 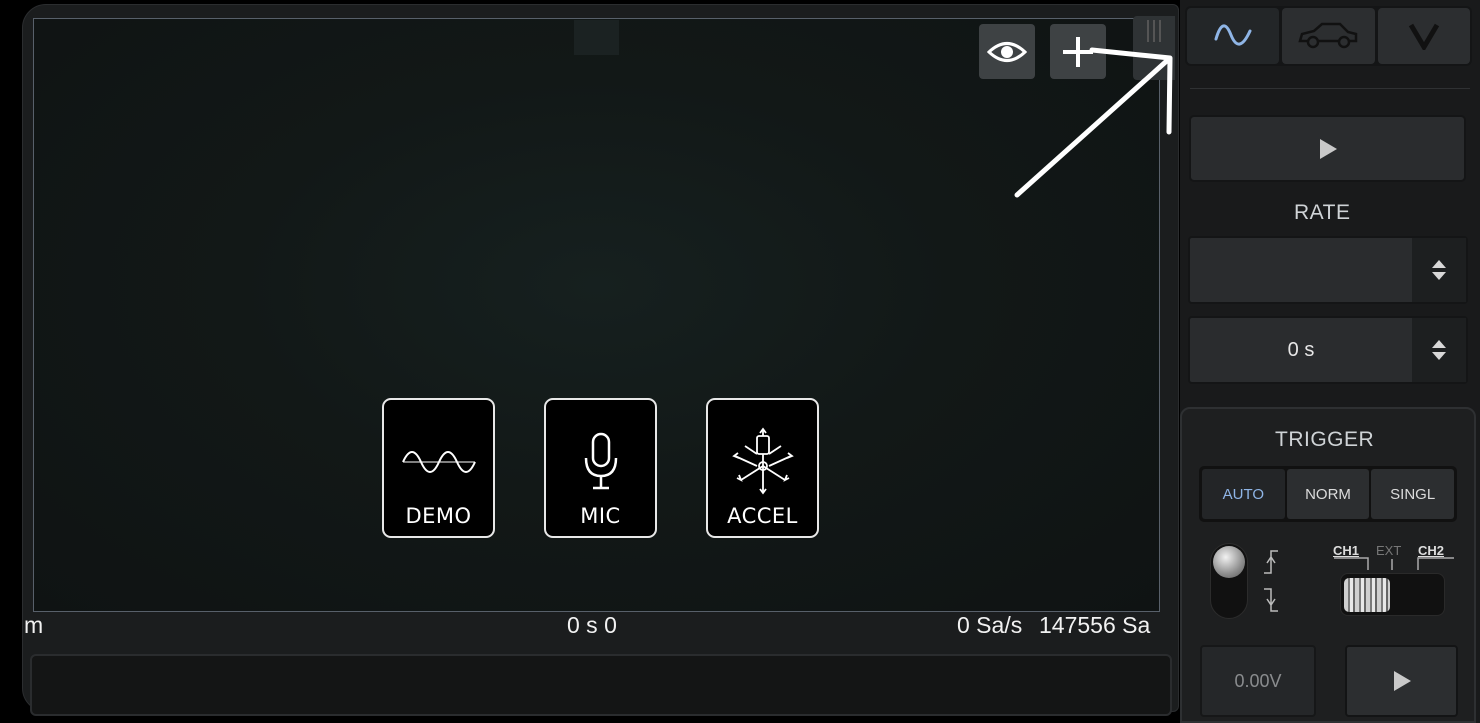 I want to click on voltage-icon, so click(x=1423, y=36).